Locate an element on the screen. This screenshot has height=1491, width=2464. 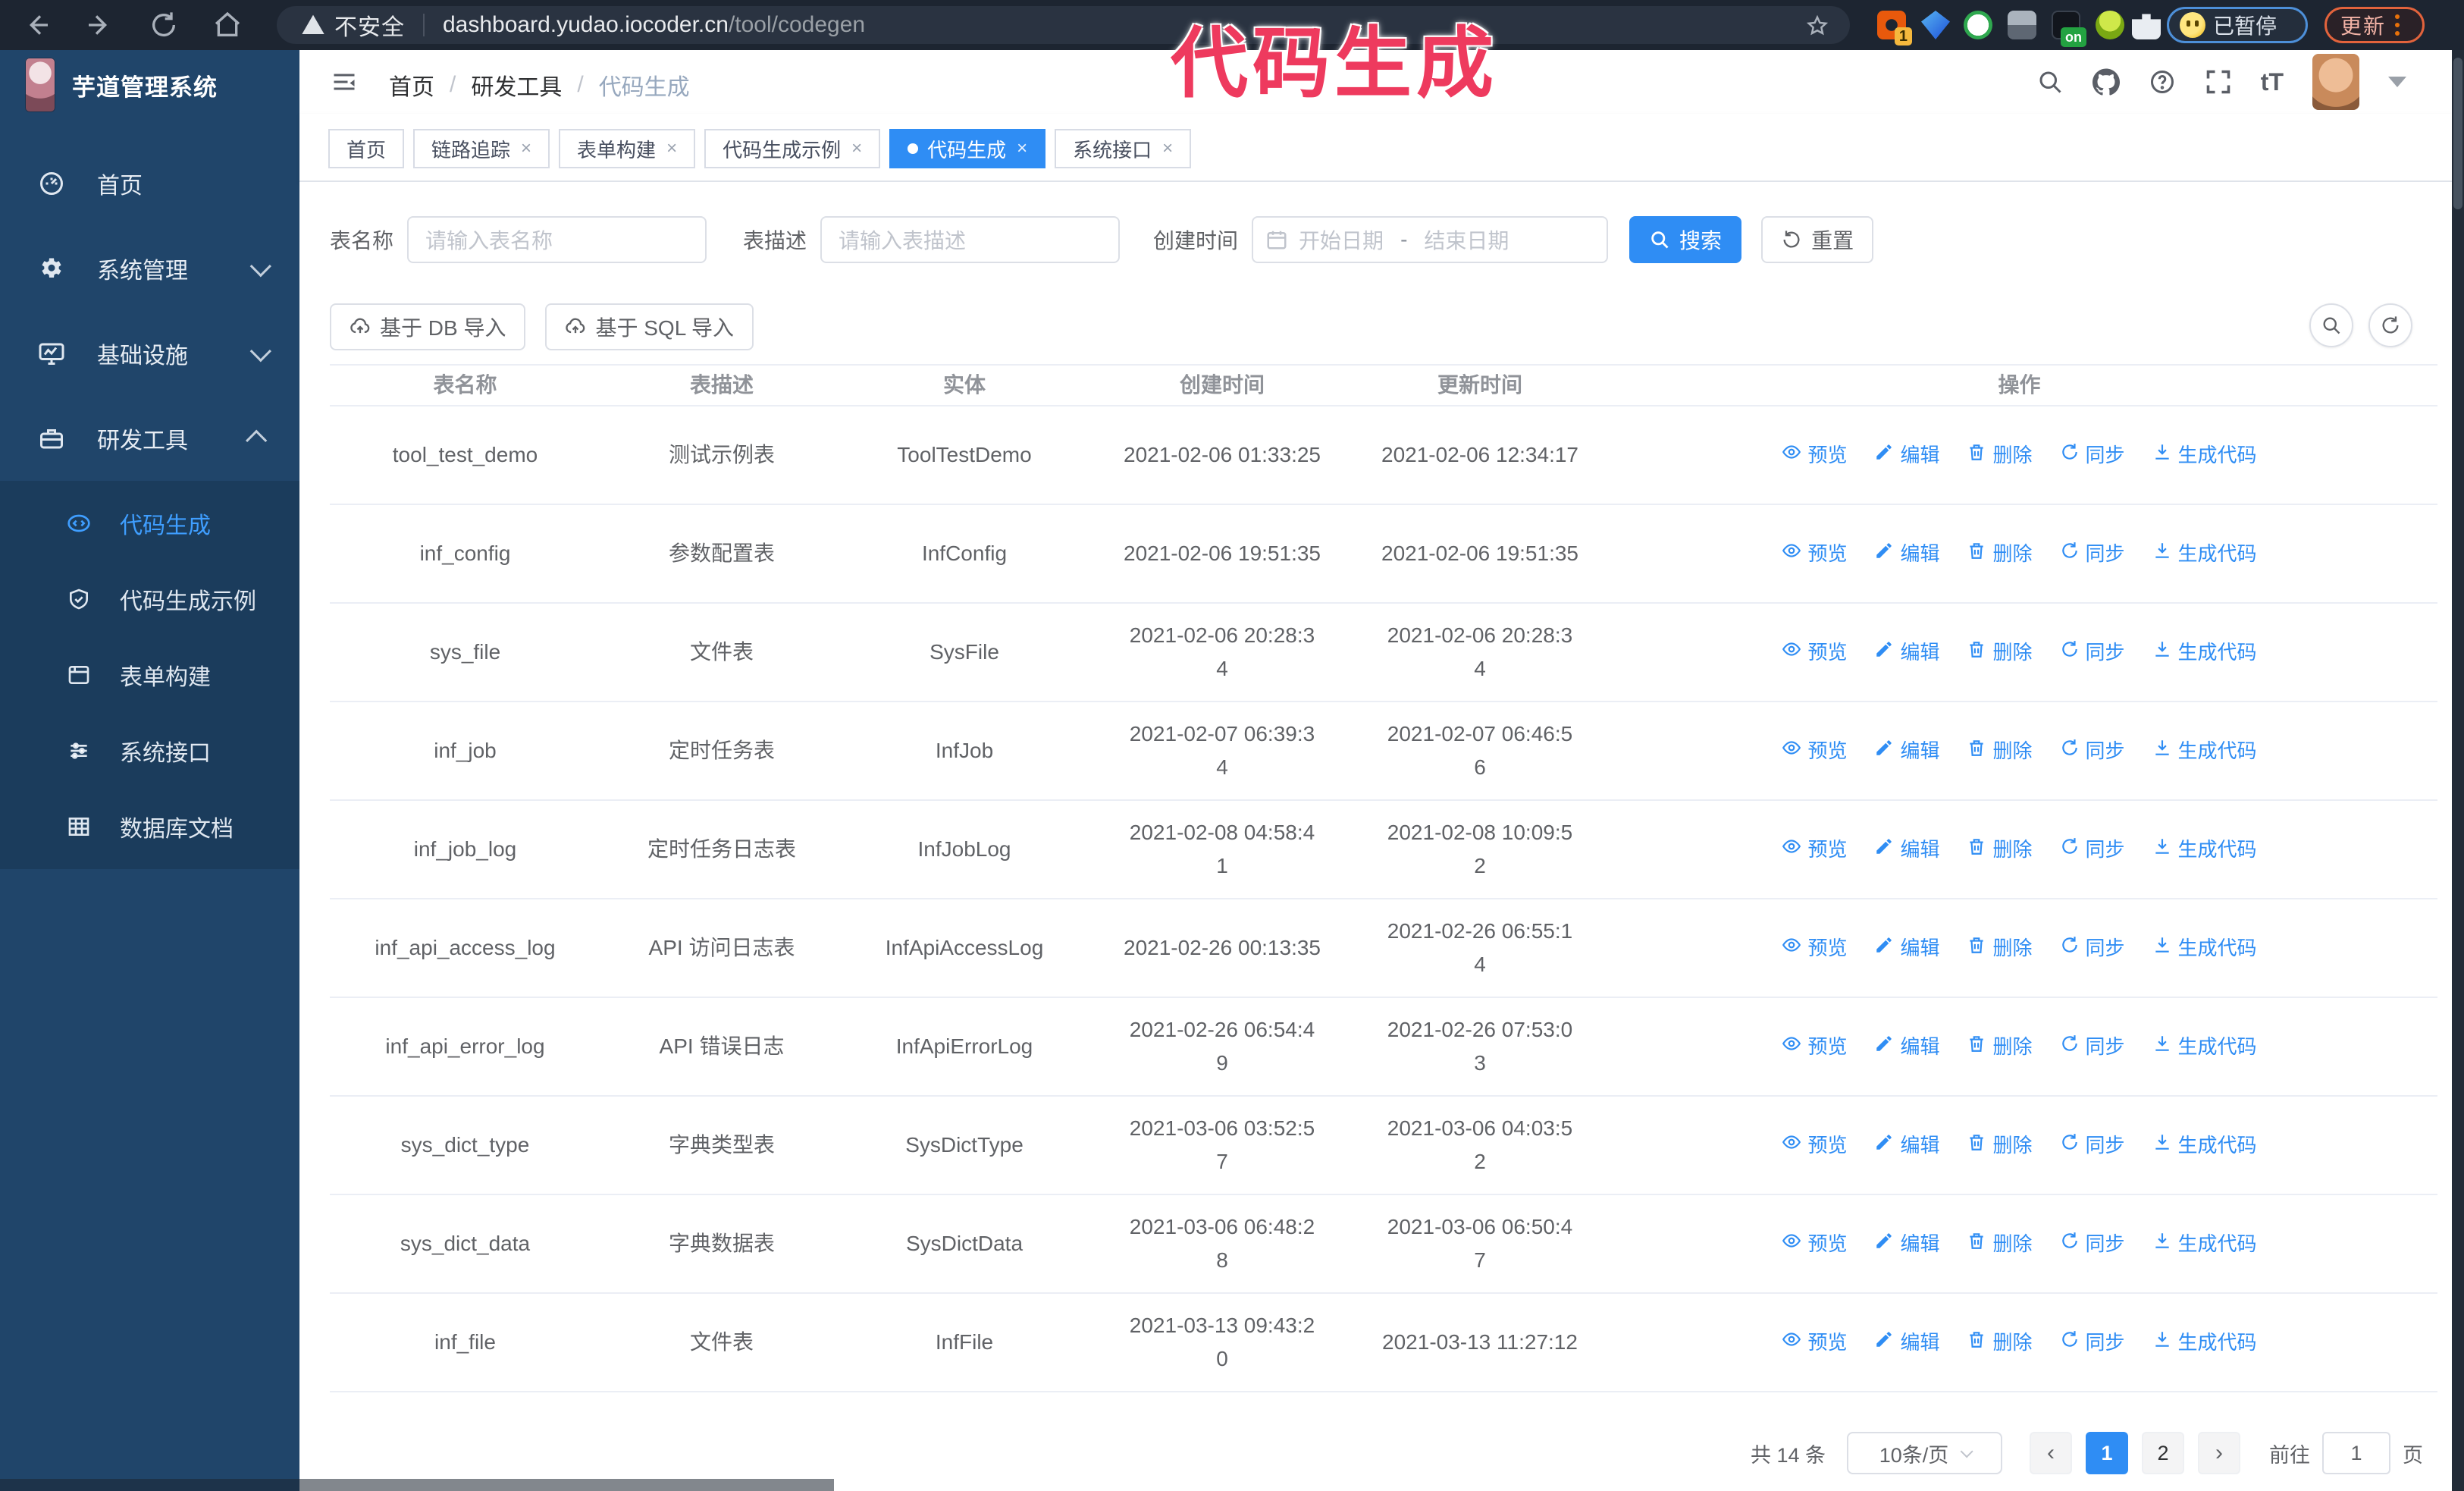
caret-down-icon is located at coordinates (2397, 82).